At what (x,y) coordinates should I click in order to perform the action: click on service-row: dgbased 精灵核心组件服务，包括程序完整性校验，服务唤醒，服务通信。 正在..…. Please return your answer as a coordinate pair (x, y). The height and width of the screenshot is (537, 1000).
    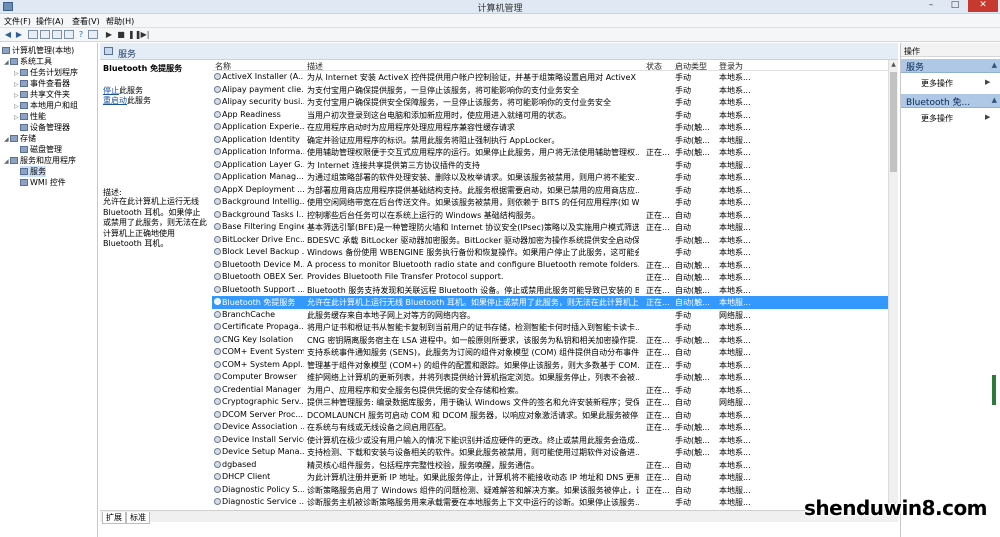
    Looking at the image, I should click on (550, 465).